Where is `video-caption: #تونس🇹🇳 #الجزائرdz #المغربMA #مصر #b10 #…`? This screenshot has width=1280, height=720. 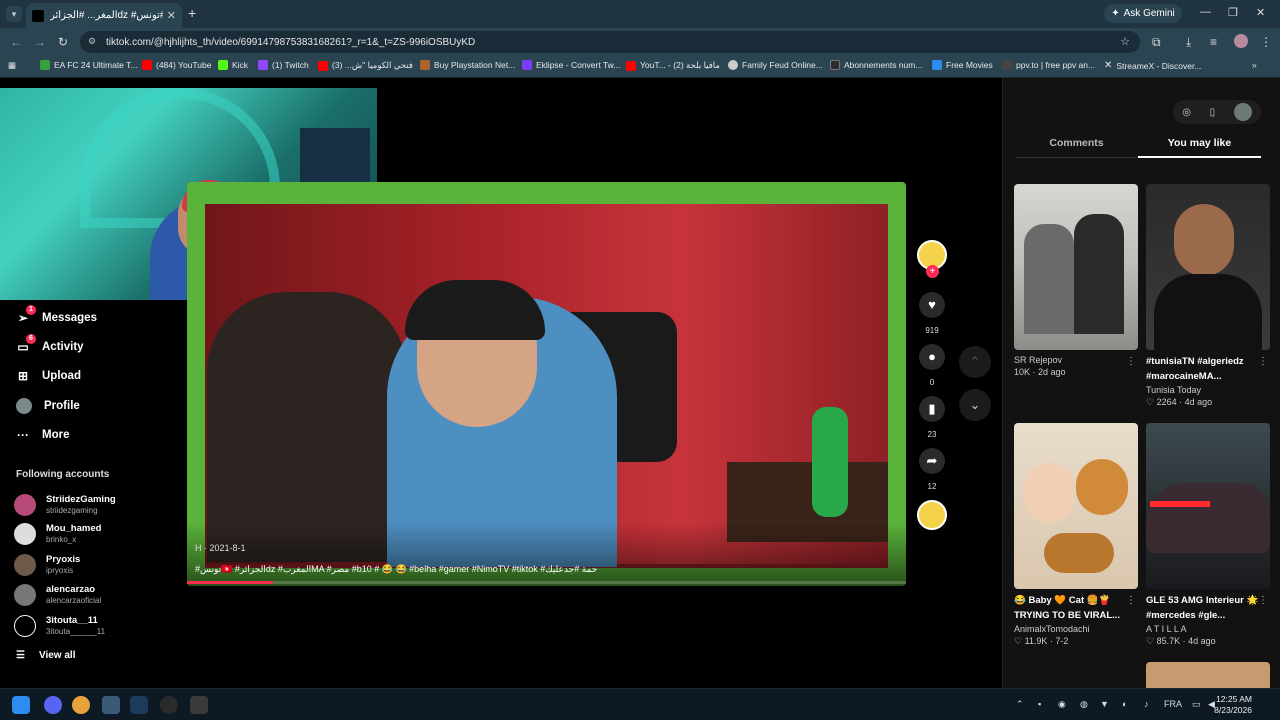
video-caption: #تونس🇹🇳 #الجزائرdz #المغربMA #مصر #b10 #… is located at coordinates (545, 569).